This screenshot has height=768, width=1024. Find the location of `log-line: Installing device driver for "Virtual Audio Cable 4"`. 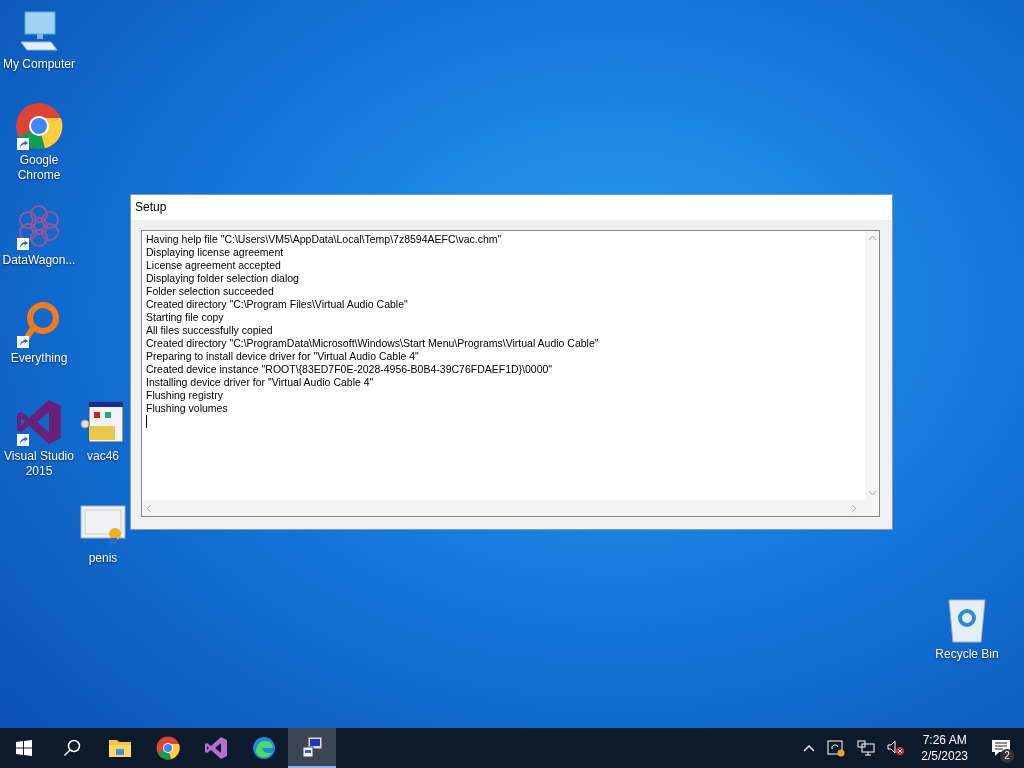

log-line: Installing device driver for "Virtual Audio Cable 4" is located at coordinates (260, 382).